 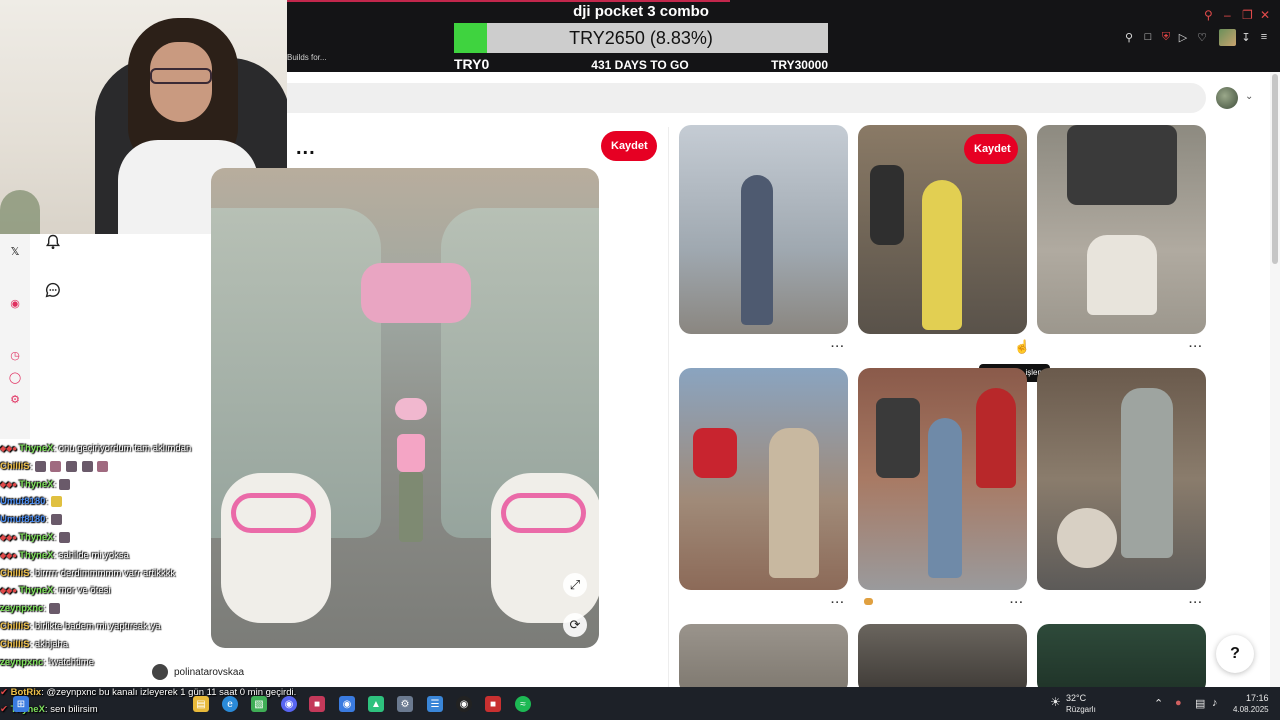 I want to click on social-rail: 𝕏 ◉ ◷ ◯ ⚙, so click(x=15, y=336).